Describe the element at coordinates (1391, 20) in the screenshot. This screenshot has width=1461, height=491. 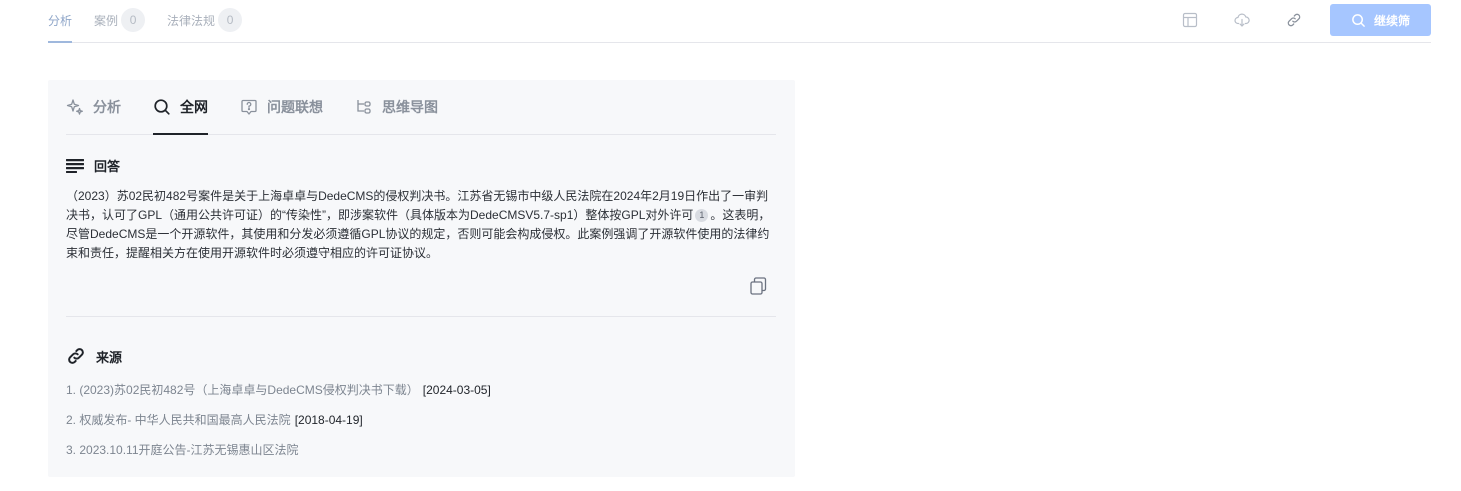
I see `continue-filter-label: 继续筛` at that location.